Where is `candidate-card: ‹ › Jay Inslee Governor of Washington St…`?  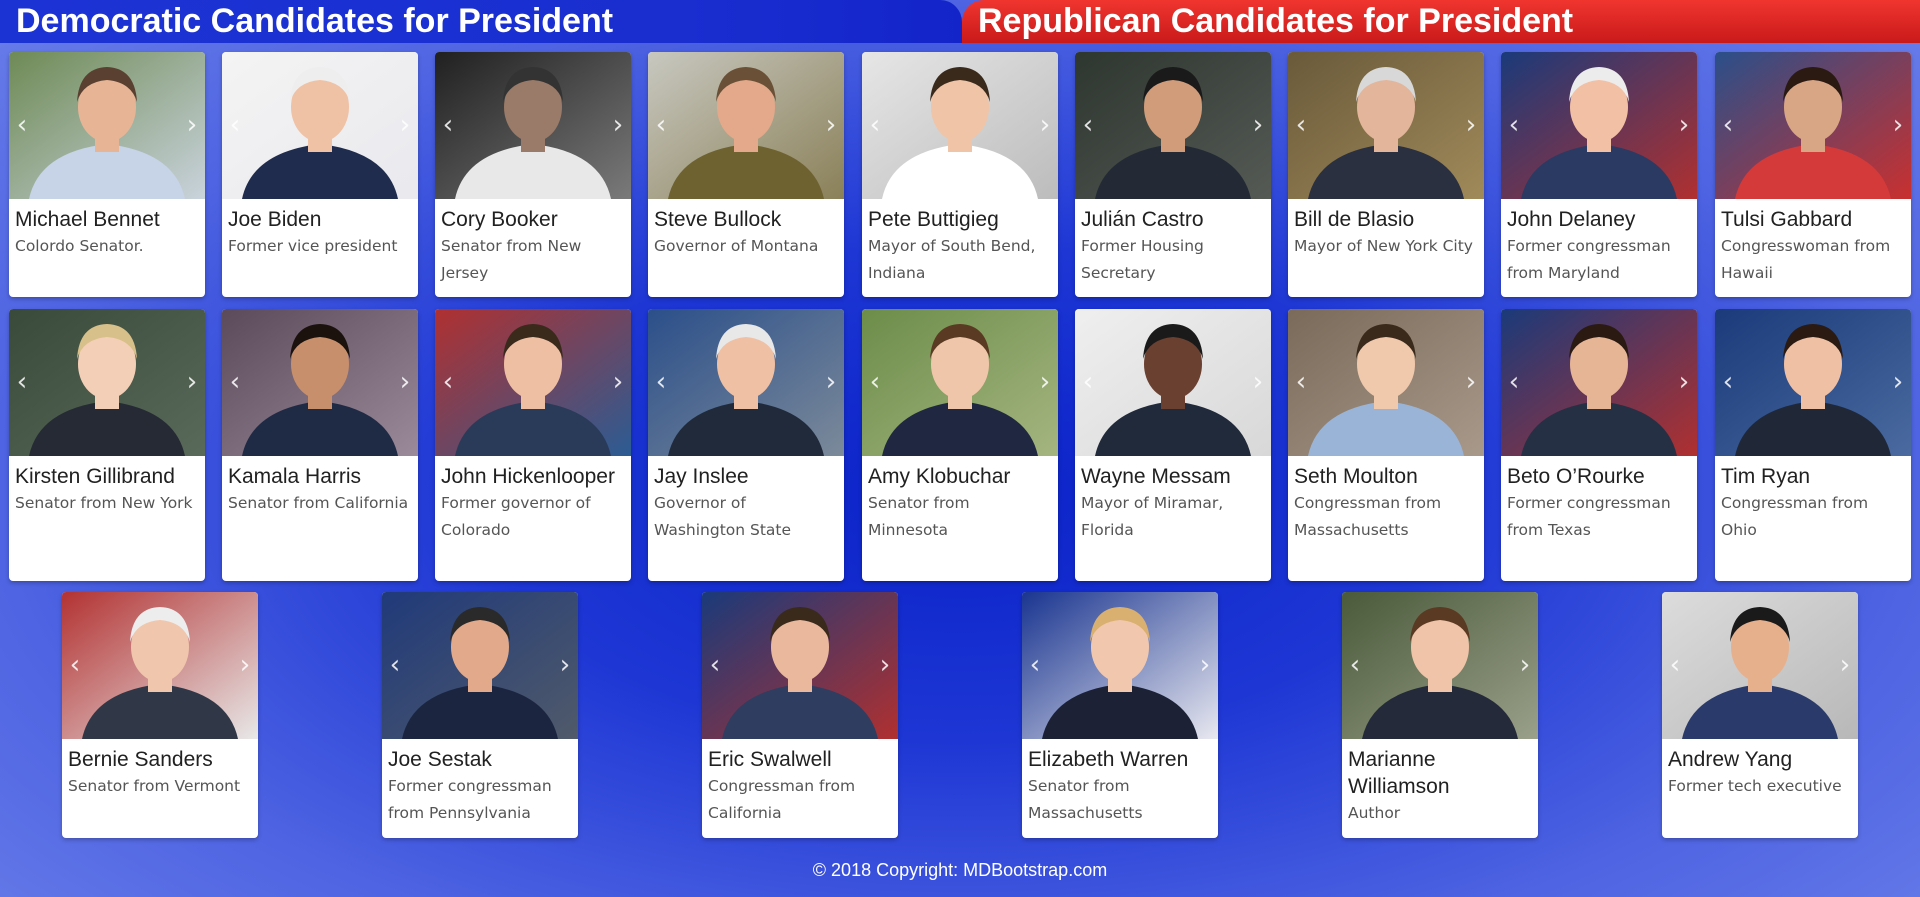 candidate-card: ‹ › Jay Inslee Governor of Washington St… is located at coordinates (746, 445).